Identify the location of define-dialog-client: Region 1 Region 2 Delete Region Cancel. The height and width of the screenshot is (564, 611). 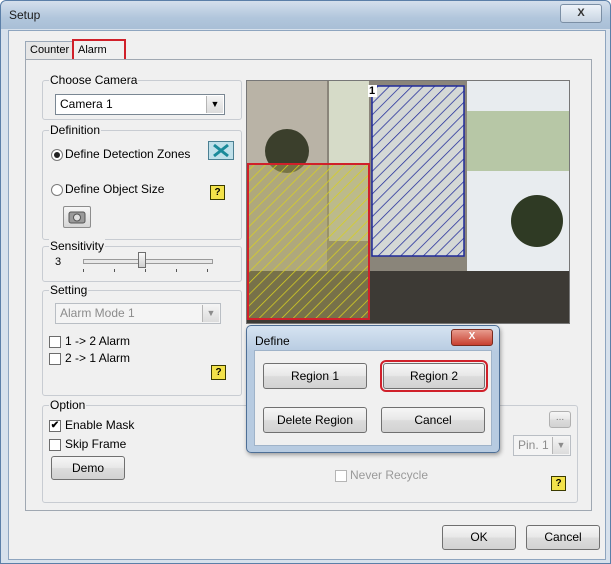
(373, 398).